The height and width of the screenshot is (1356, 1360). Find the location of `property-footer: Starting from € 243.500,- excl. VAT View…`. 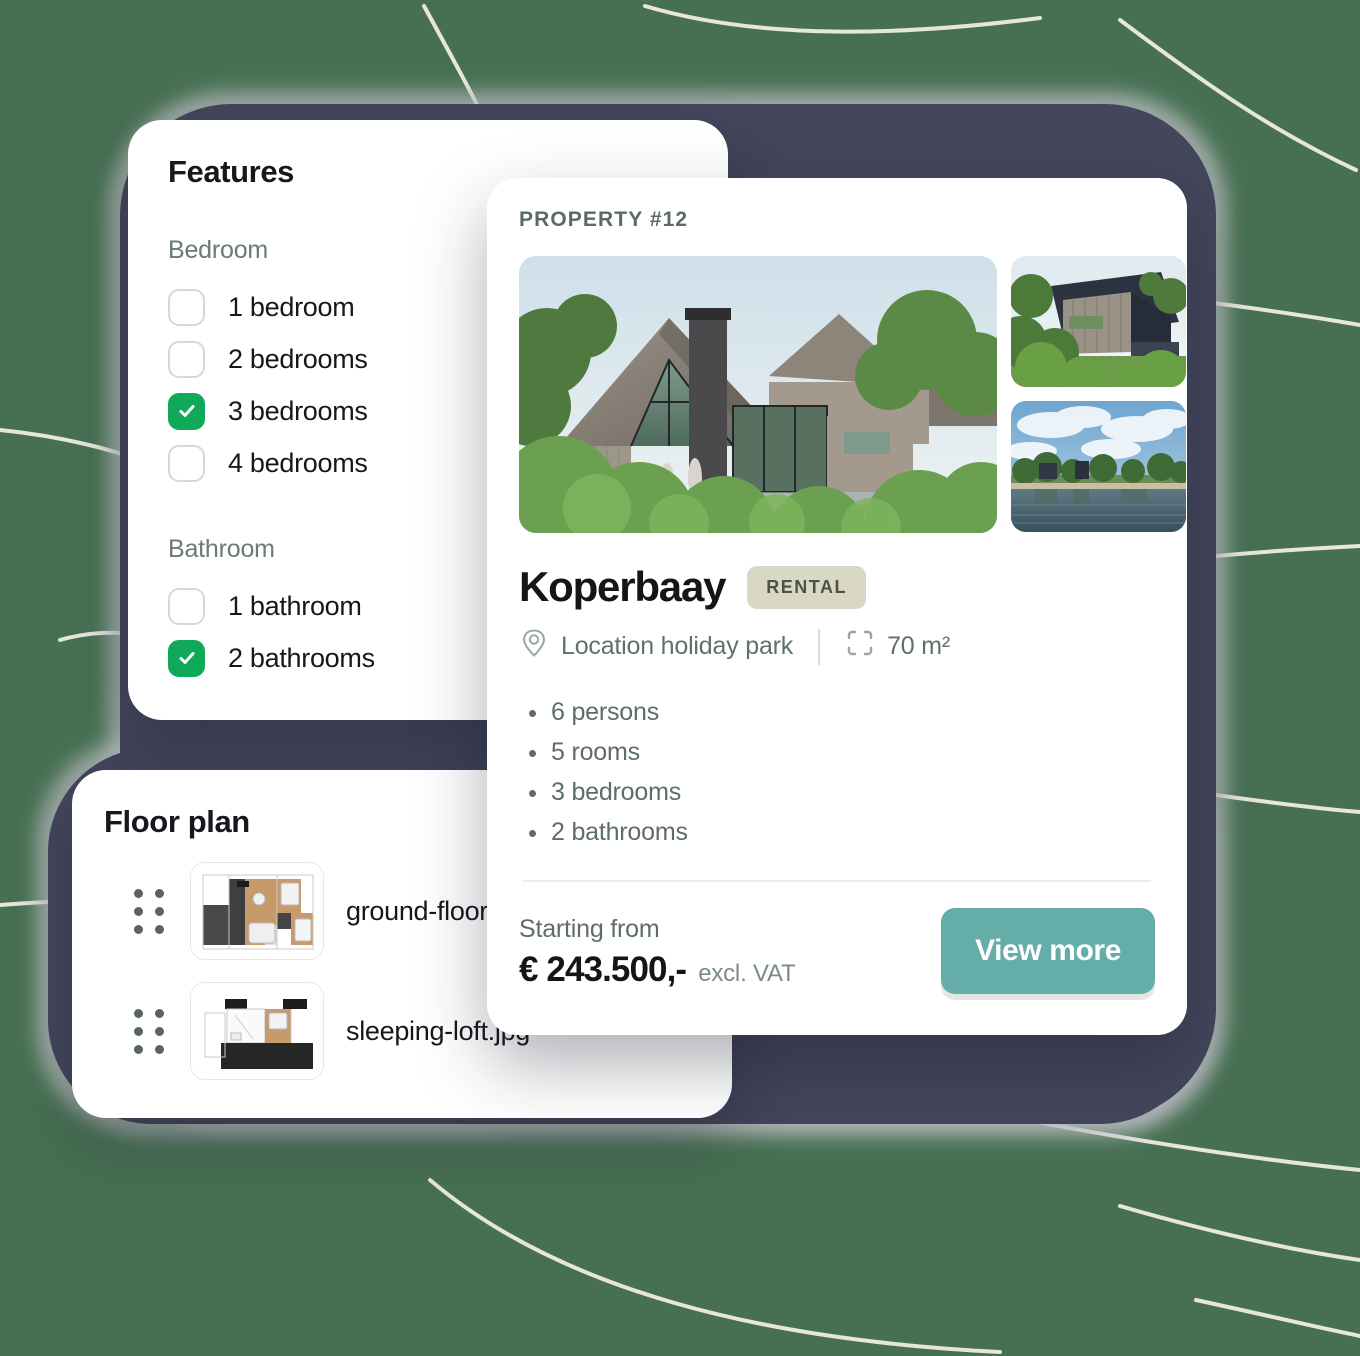

property-footer: Starting from € 243.500,- excl. VAT View… is located at coordinates (837, 951).